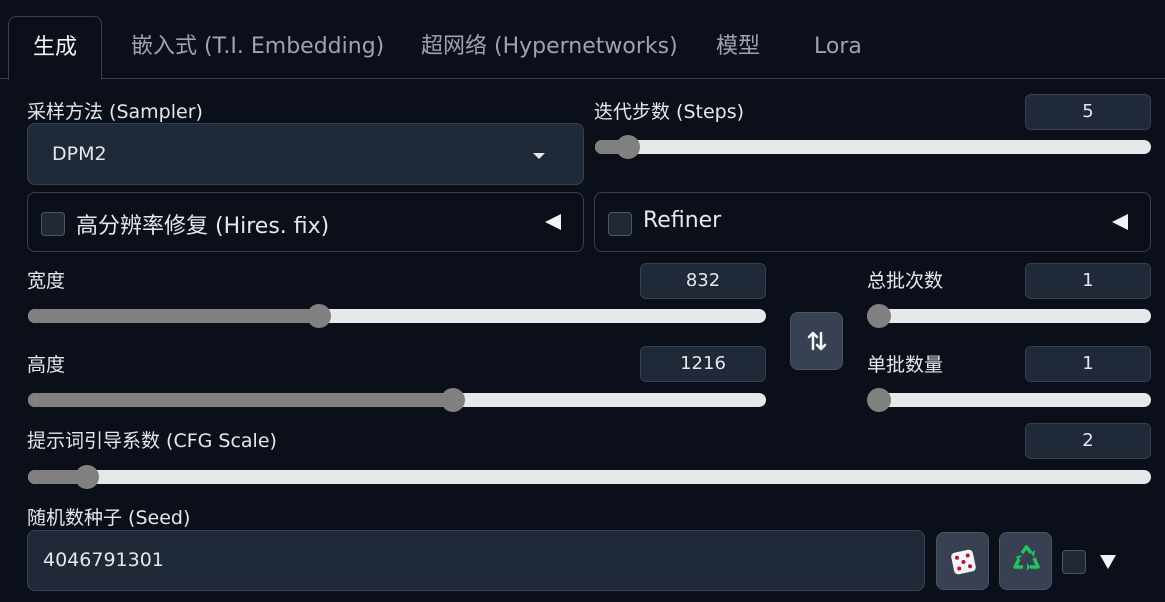  Describe the element at coordinates (873, 147) in the screenshot. I see `steps-slider` at that location.